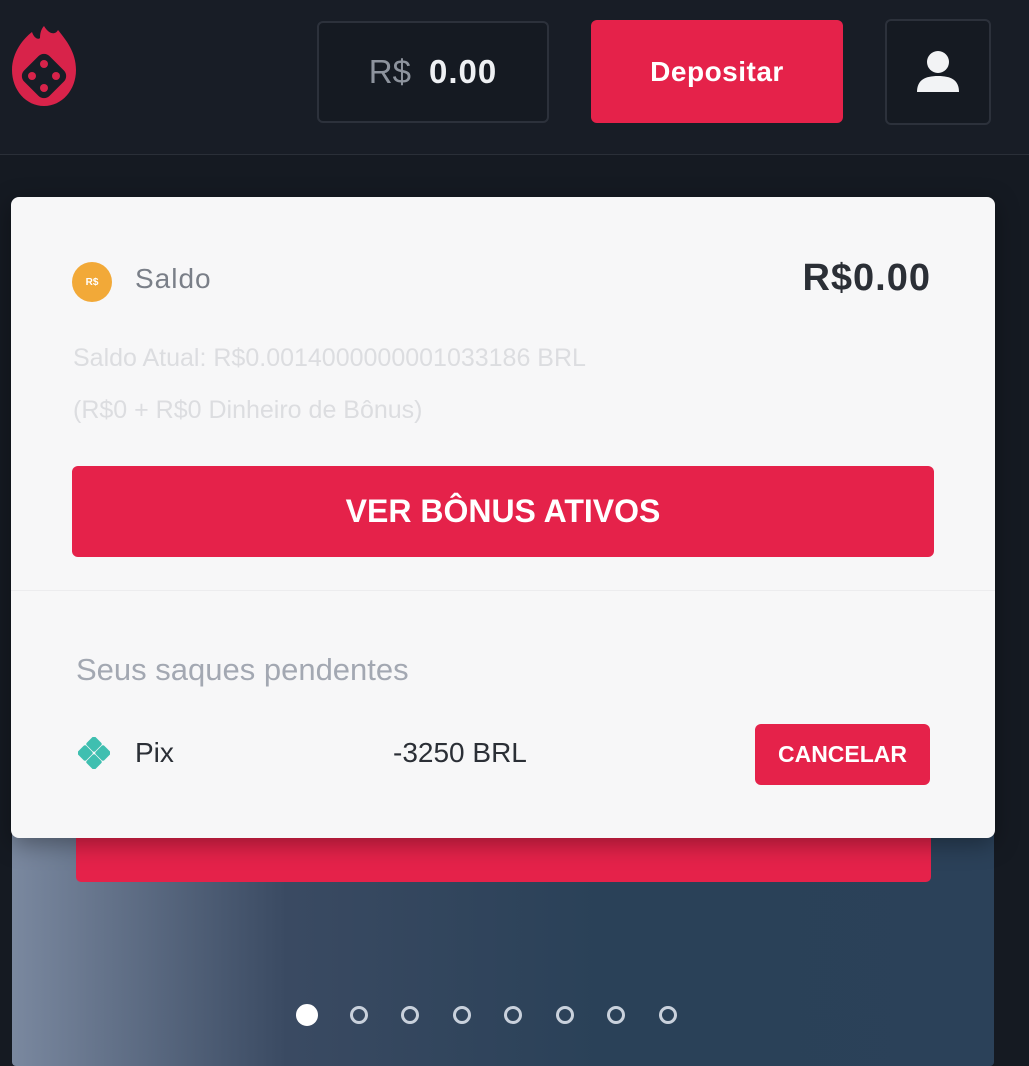 This screenshot has width=1029, height=1066. What do you see at coordinates (92, 282) in the screenshot?
I see `coin-icon: R$` at bounding box center [92, 282].